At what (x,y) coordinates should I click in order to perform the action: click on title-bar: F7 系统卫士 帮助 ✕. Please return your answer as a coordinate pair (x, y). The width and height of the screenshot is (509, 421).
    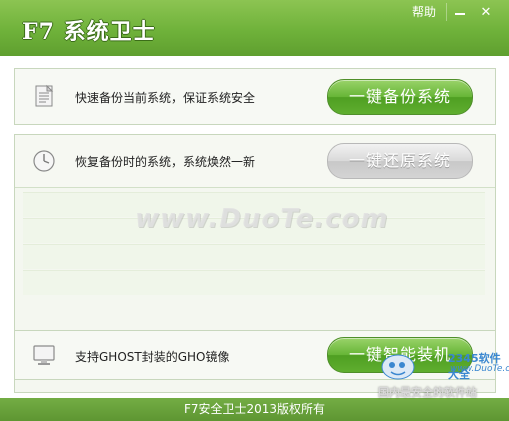
    Looking at the image, I should click on (254, 28).